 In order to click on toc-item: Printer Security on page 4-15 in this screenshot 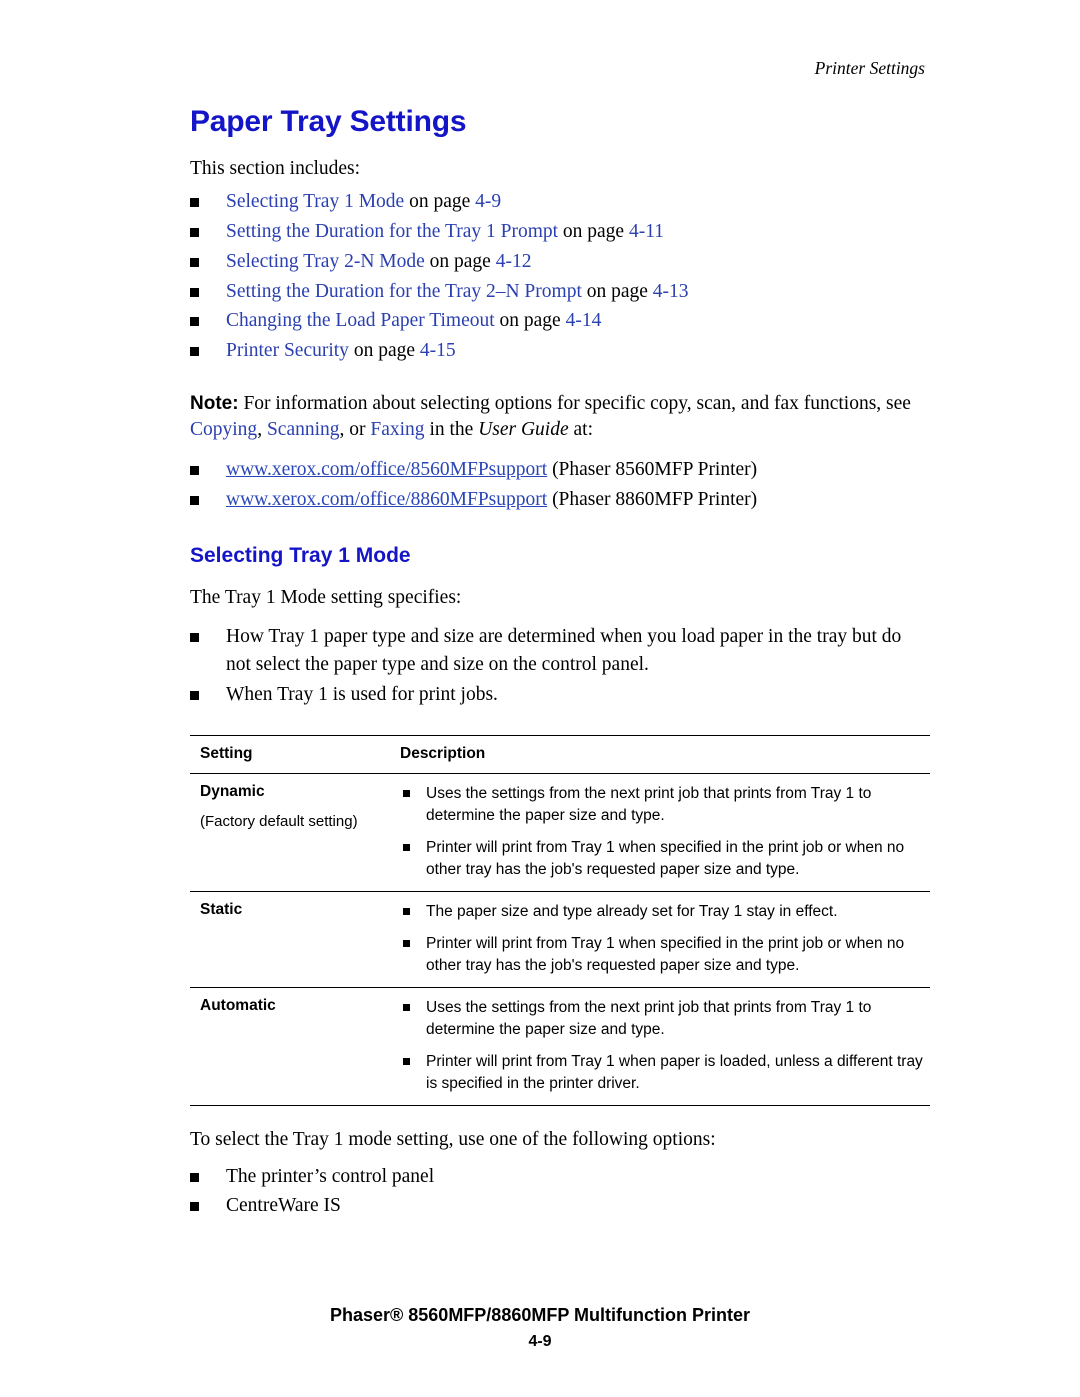, I will do `click(560, 351)`.